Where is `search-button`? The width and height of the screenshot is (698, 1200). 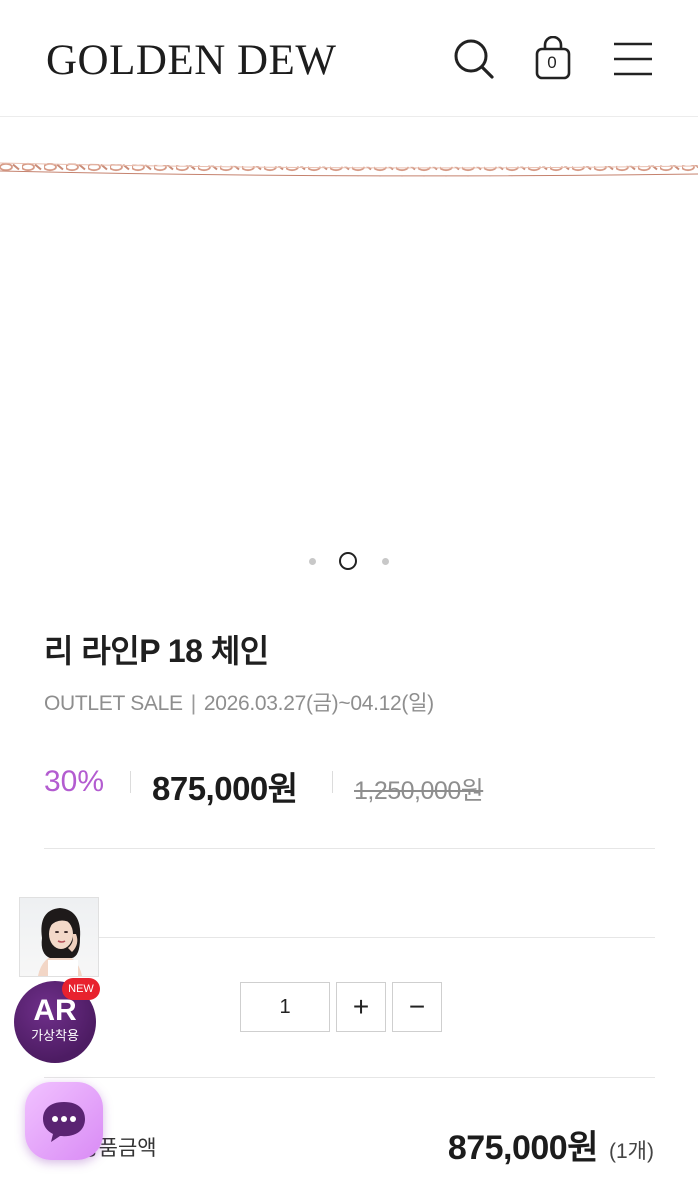
search-button is located at coordinates (474, 59).